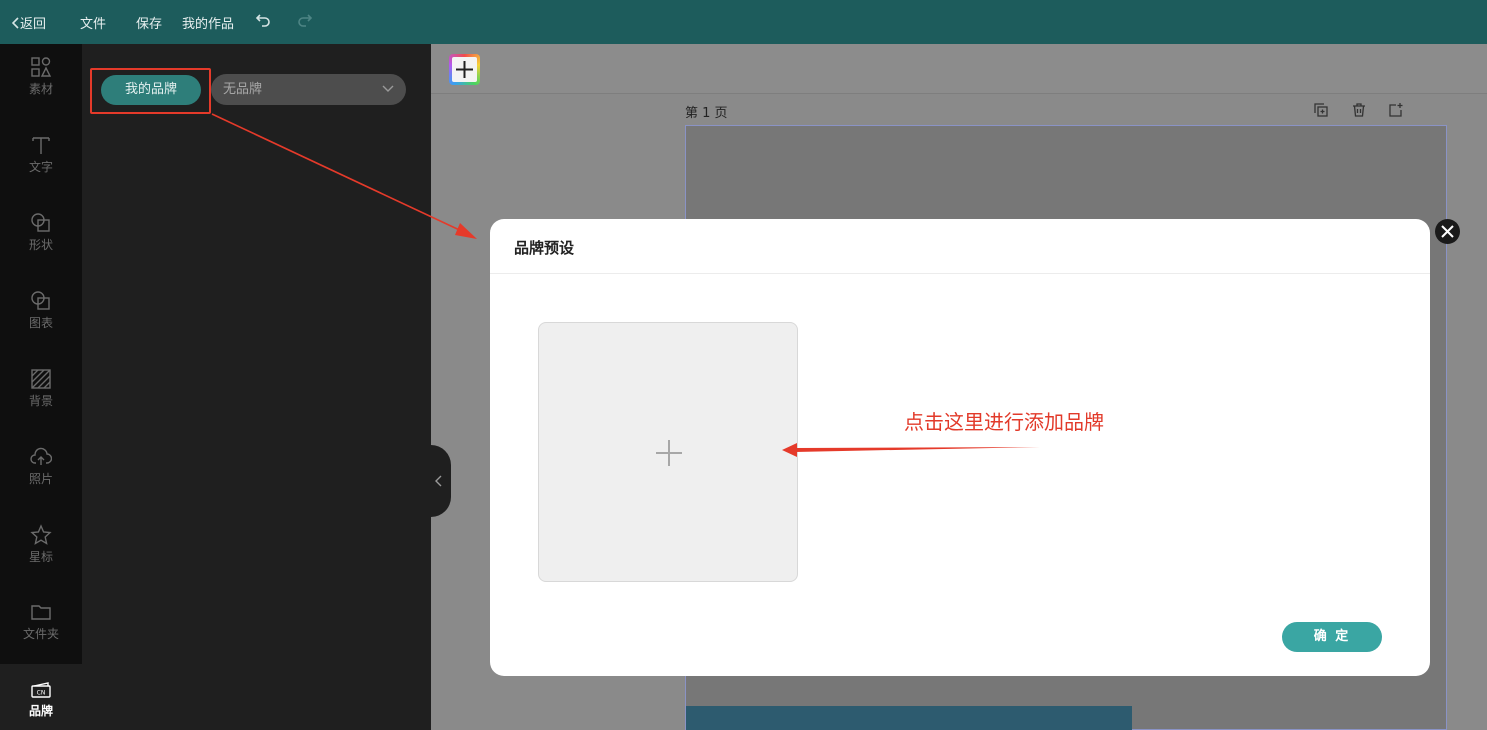 This screenshot has width=1487, height=730. I want to click on copy-icon, so click(1321, 110).